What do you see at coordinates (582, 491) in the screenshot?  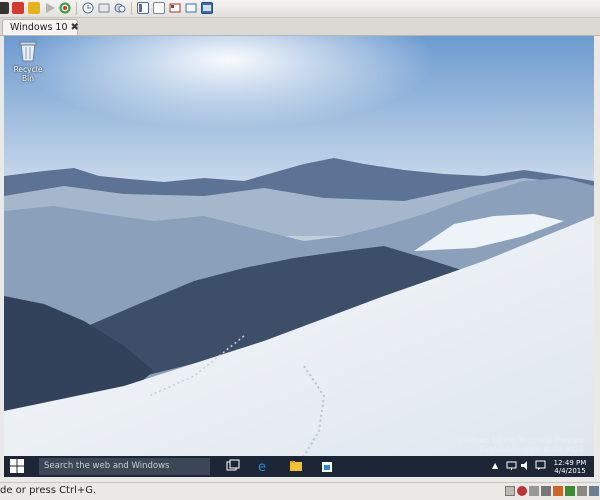 I see `message-log-icon` at bounding box center [582, 491].